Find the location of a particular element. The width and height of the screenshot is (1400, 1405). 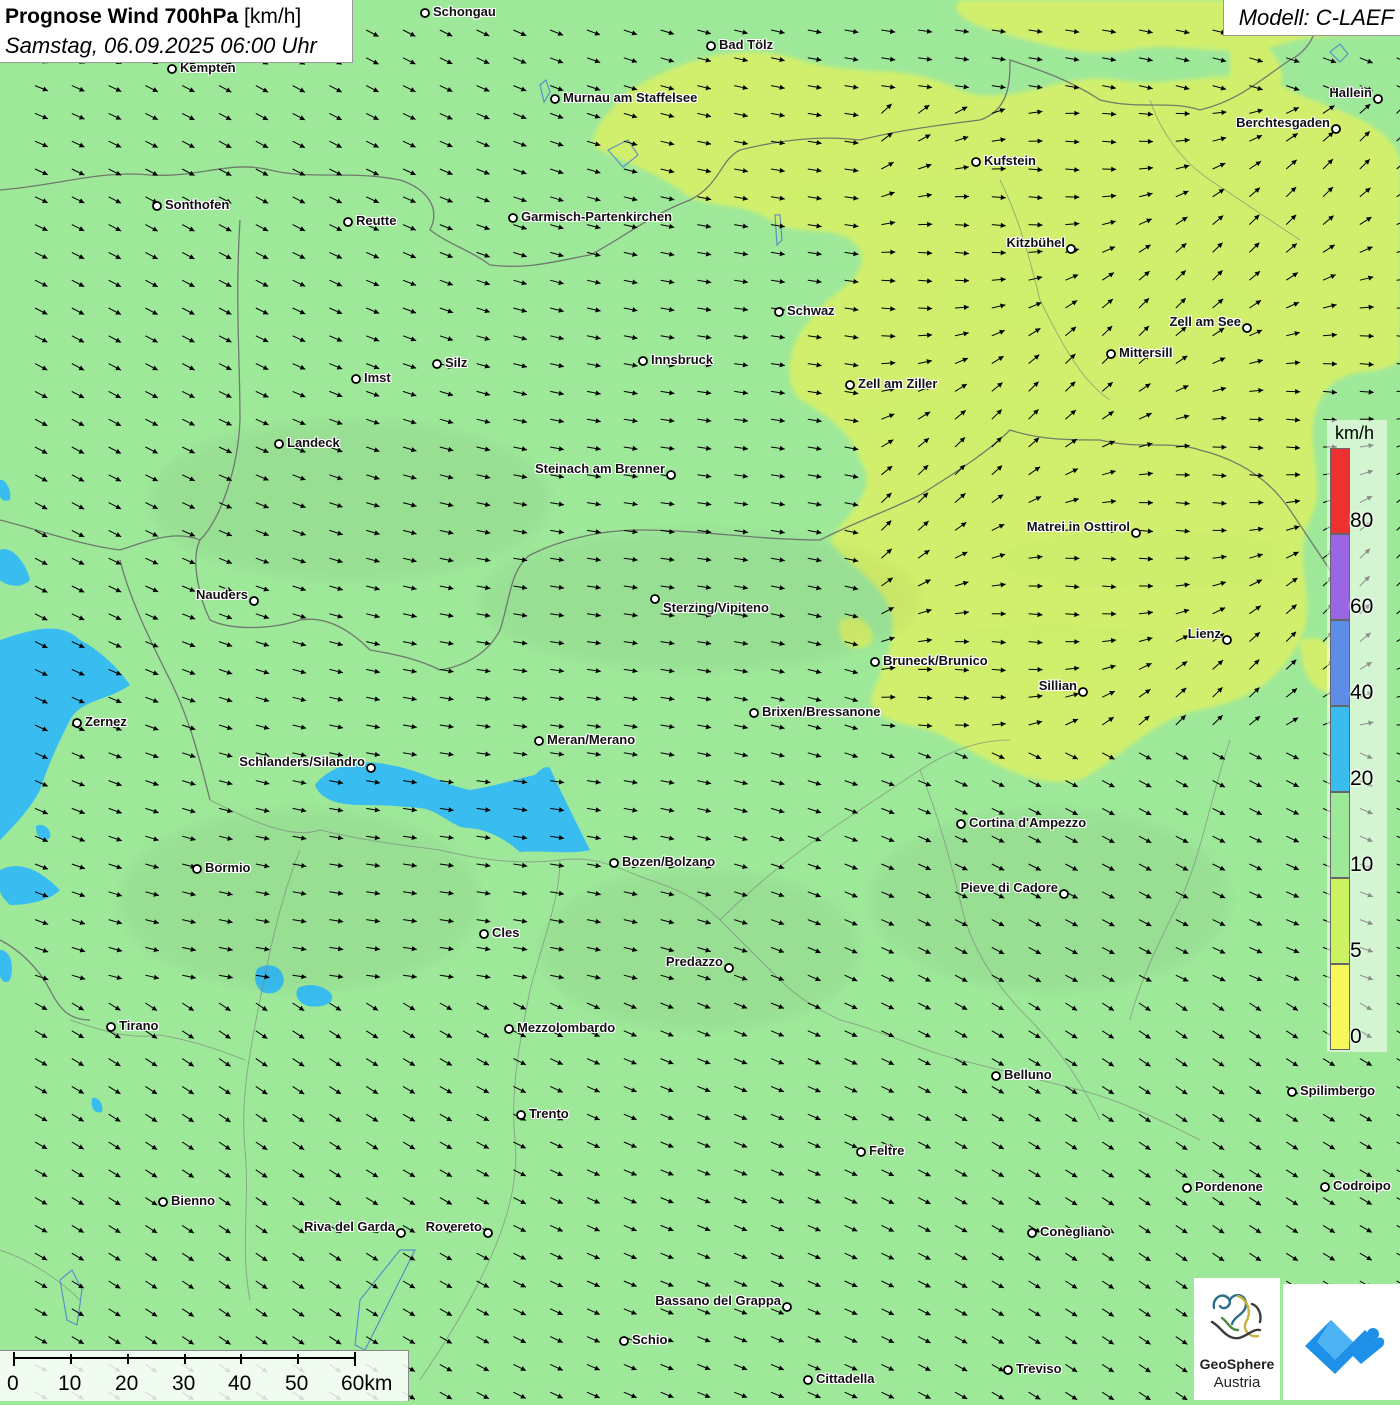

city-label: Zell am See is located at coordinates (1205, 321).